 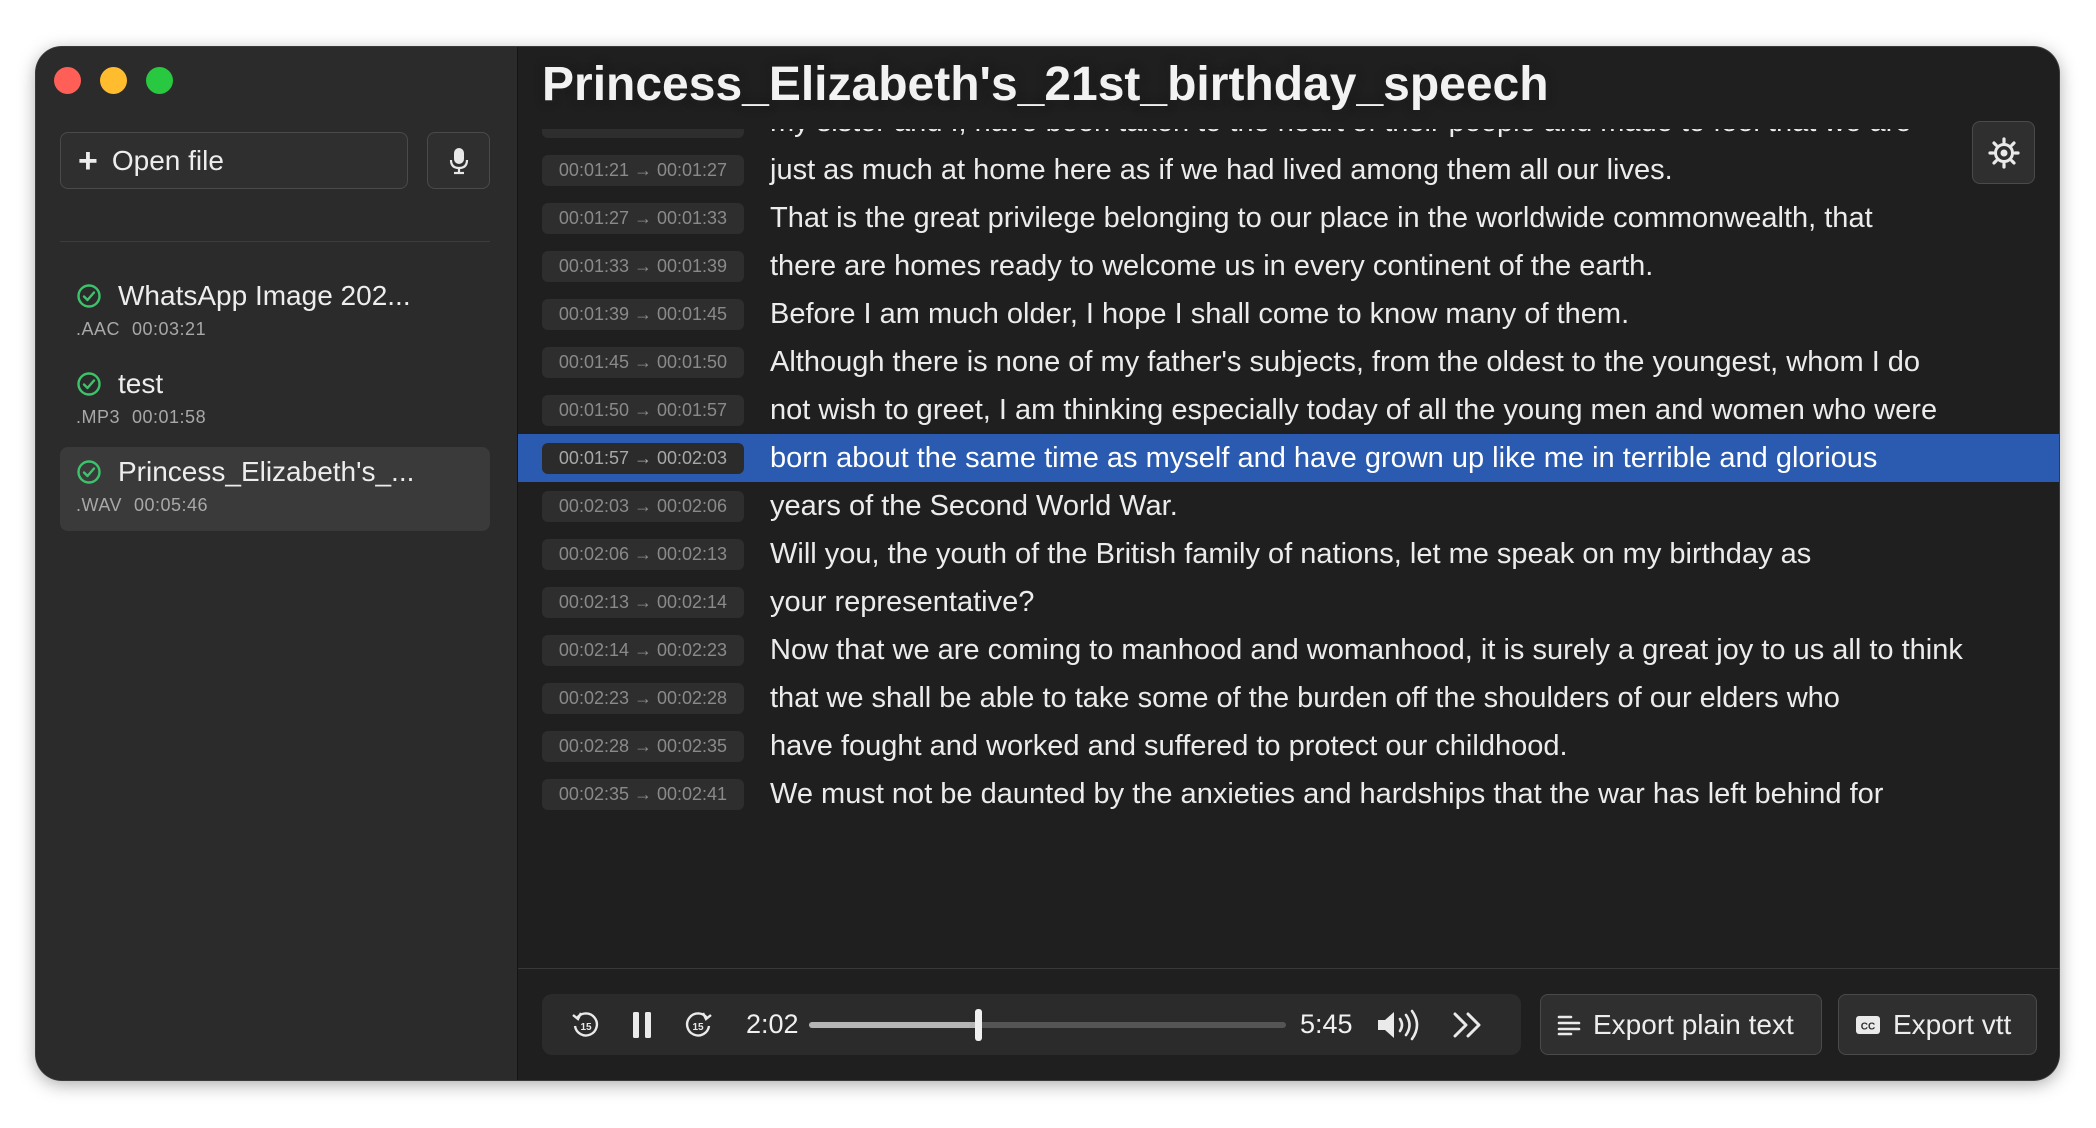 I want to click on chevrons-right-icon, so click(x=1467, y=1024).